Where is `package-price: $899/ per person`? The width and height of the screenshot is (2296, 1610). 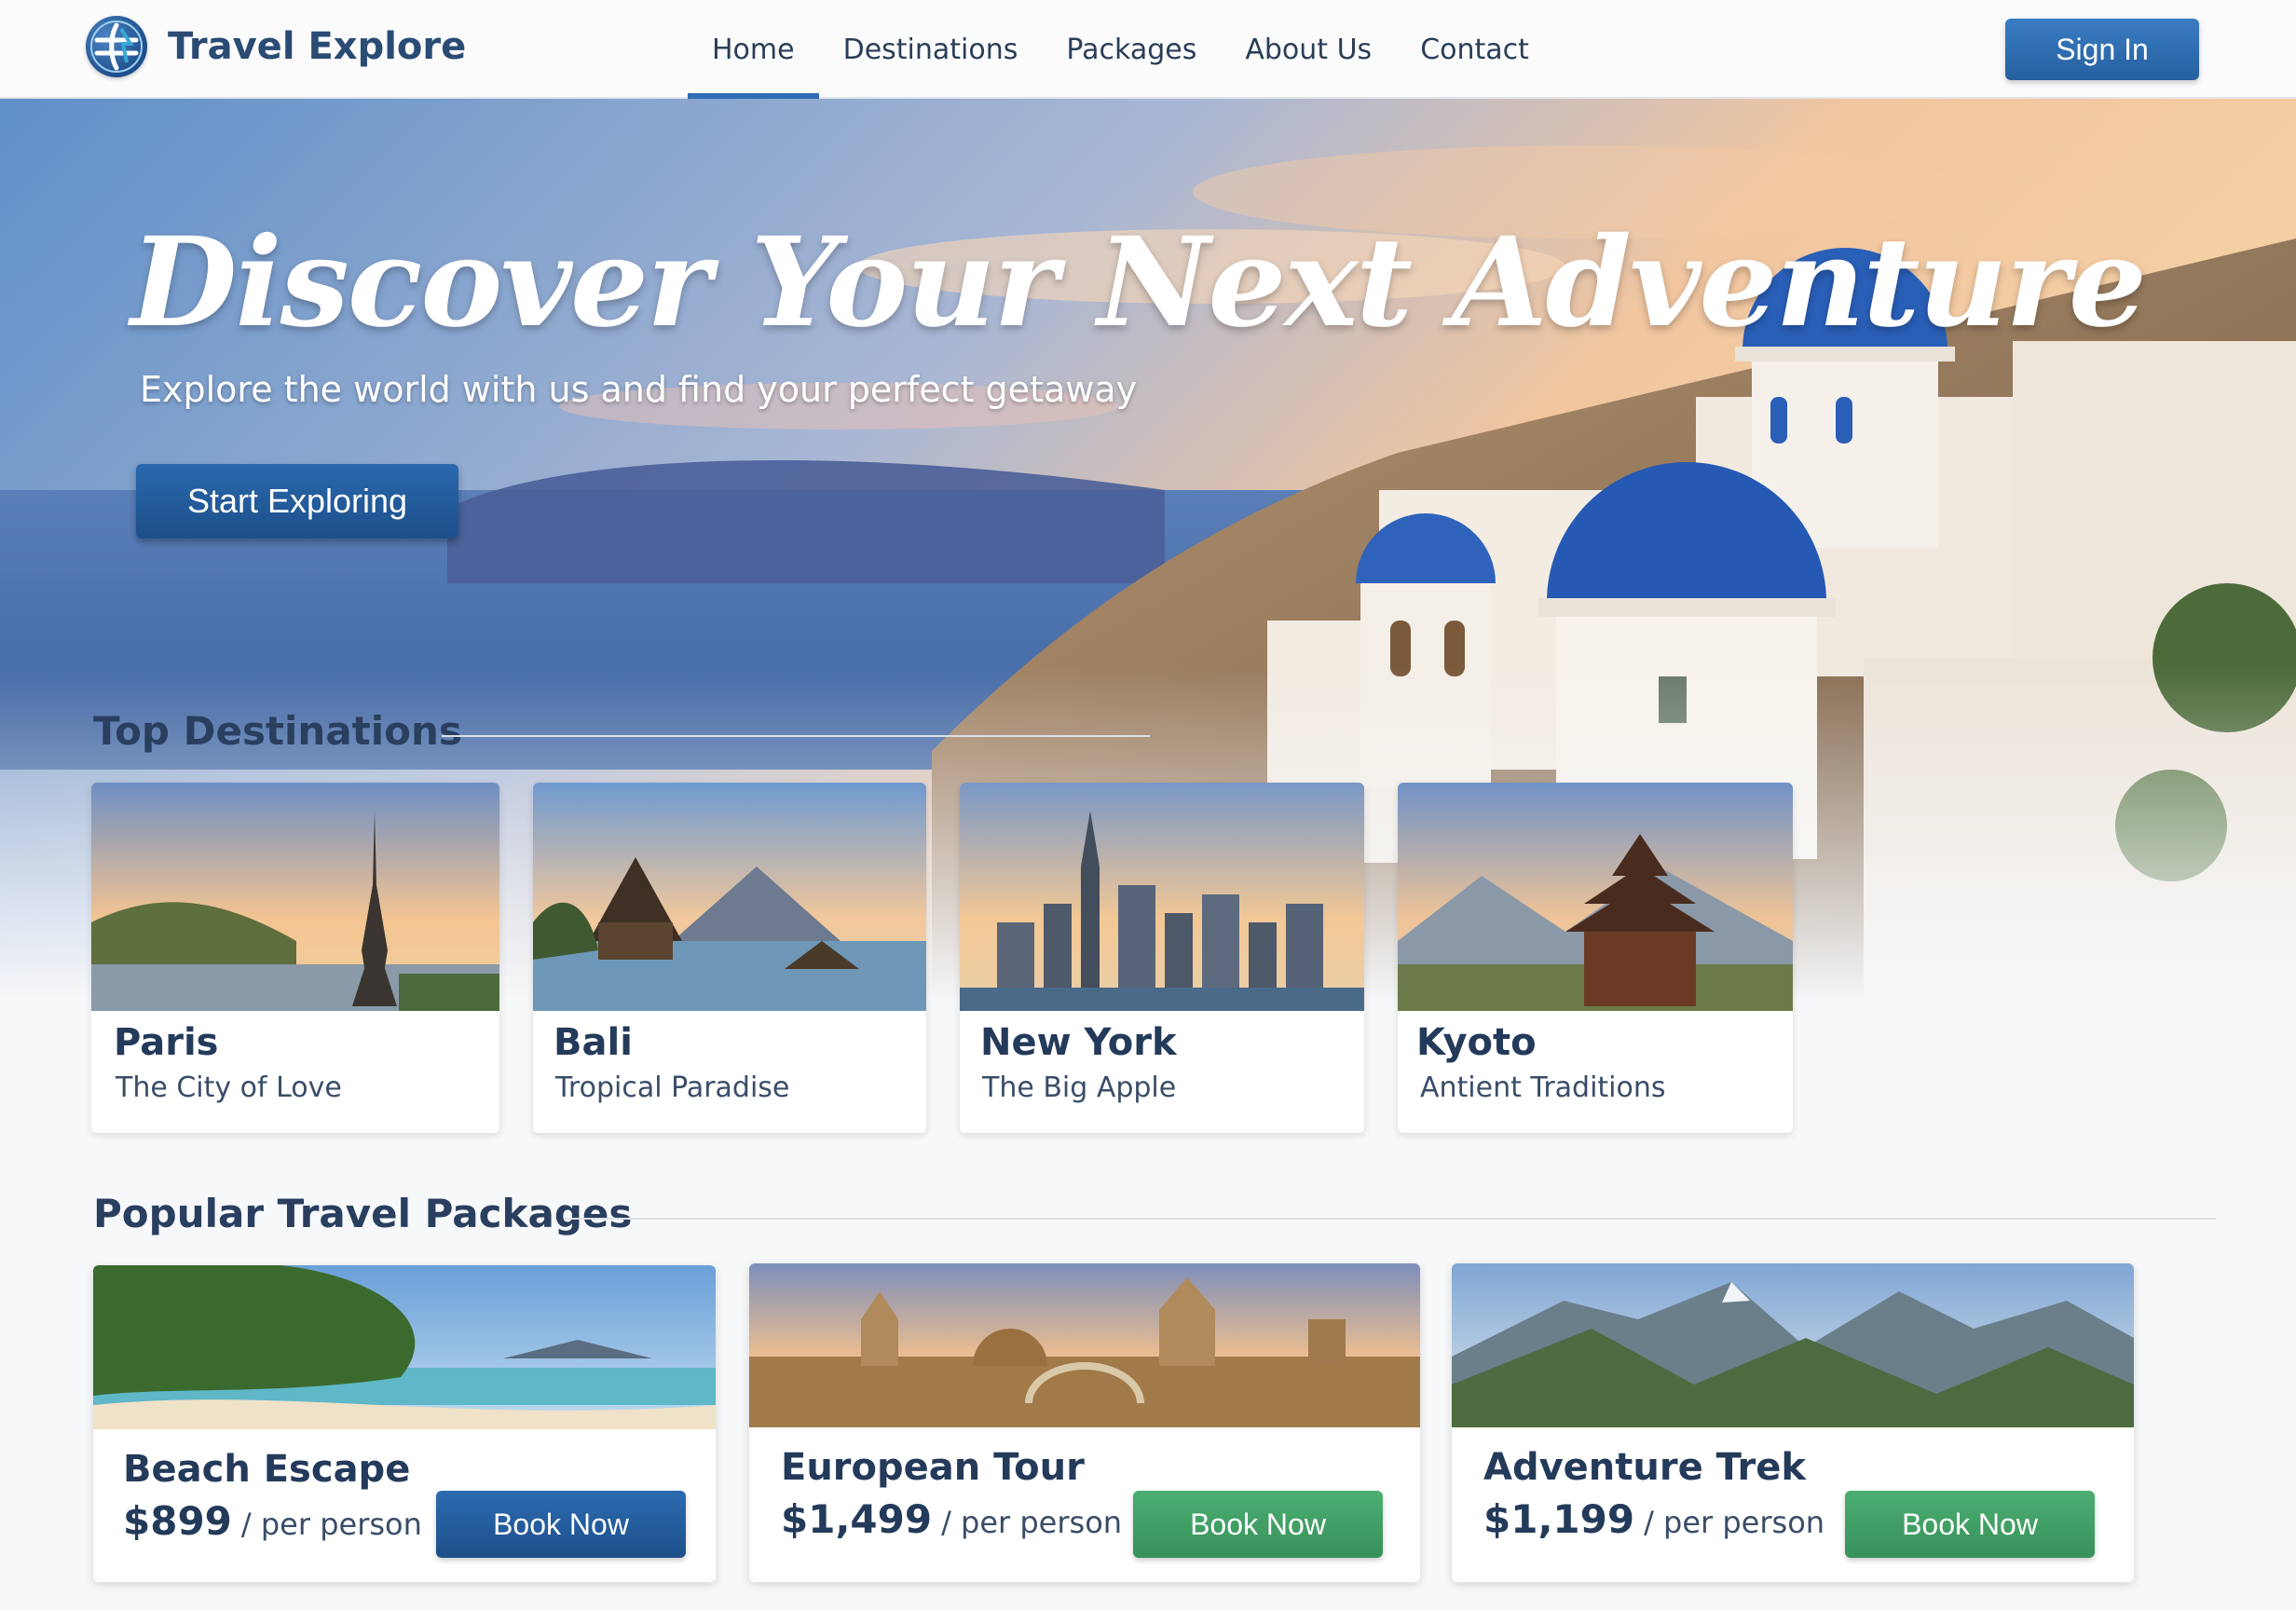 package-price: $899/ per person is located at coordinates (272, 1521).